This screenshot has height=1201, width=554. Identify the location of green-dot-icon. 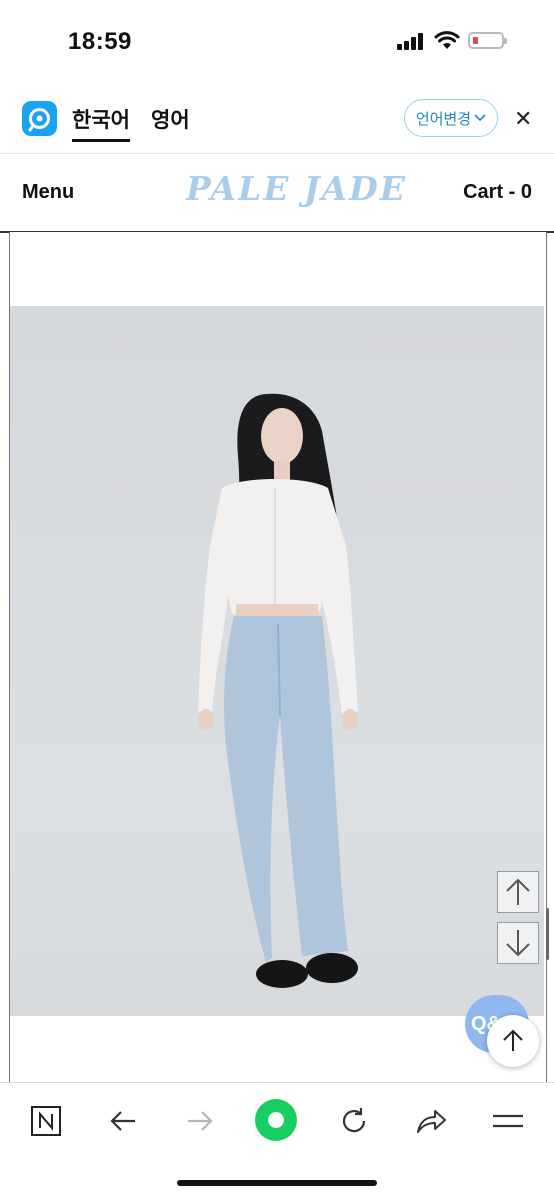
(276, 1120).